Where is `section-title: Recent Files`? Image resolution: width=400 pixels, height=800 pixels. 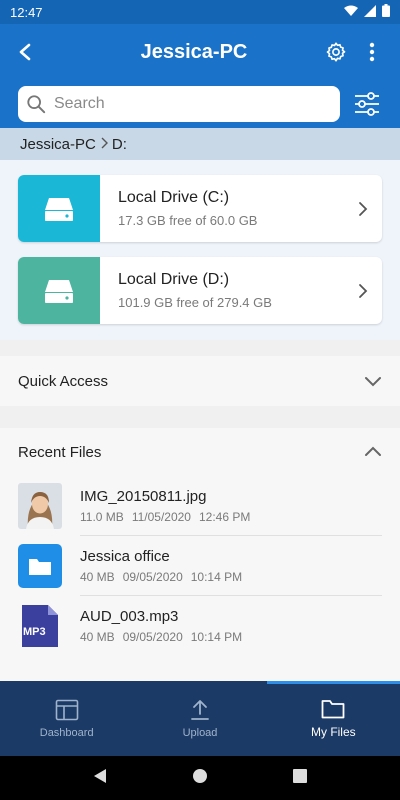
section-title: Recent Files is located at coordinates (60, 452).